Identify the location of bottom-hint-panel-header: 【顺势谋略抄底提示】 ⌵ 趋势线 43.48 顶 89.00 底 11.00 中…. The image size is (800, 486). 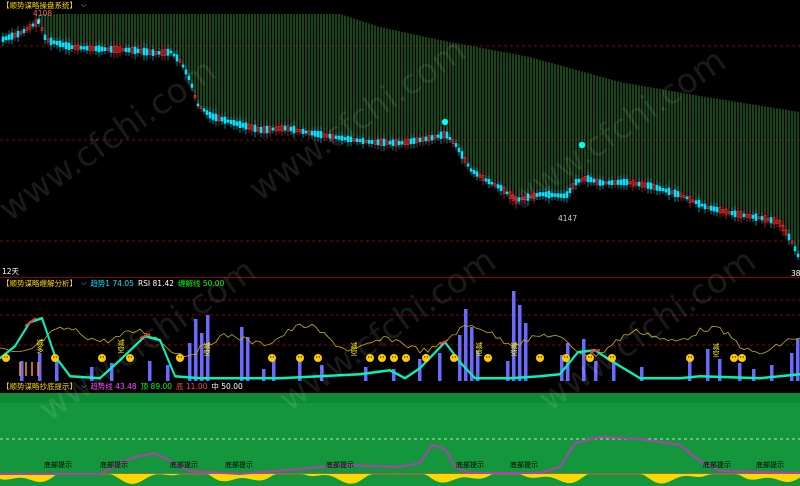
(121, 386).